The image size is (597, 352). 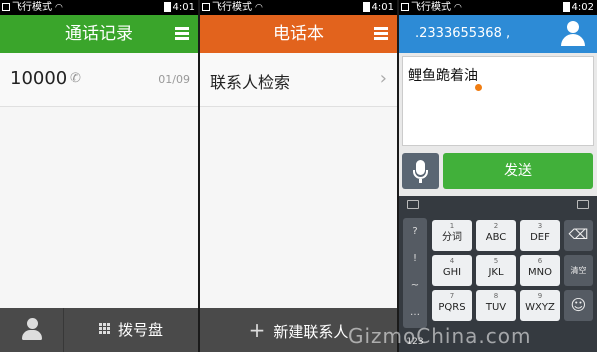 What do you see at coordinates (498, 7) in the screenshot?
I see `status-bar: 飞行模式 ◠ 4:02` at bounding box center [498, 7].